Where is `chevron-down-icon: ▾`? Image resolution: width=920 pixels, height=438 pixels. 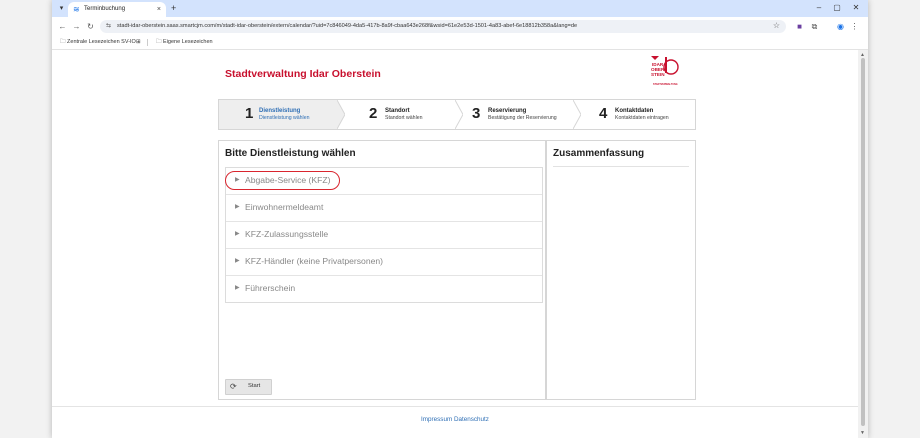
chevron-down-icon: ▾ is located at coordinates (61, 8).